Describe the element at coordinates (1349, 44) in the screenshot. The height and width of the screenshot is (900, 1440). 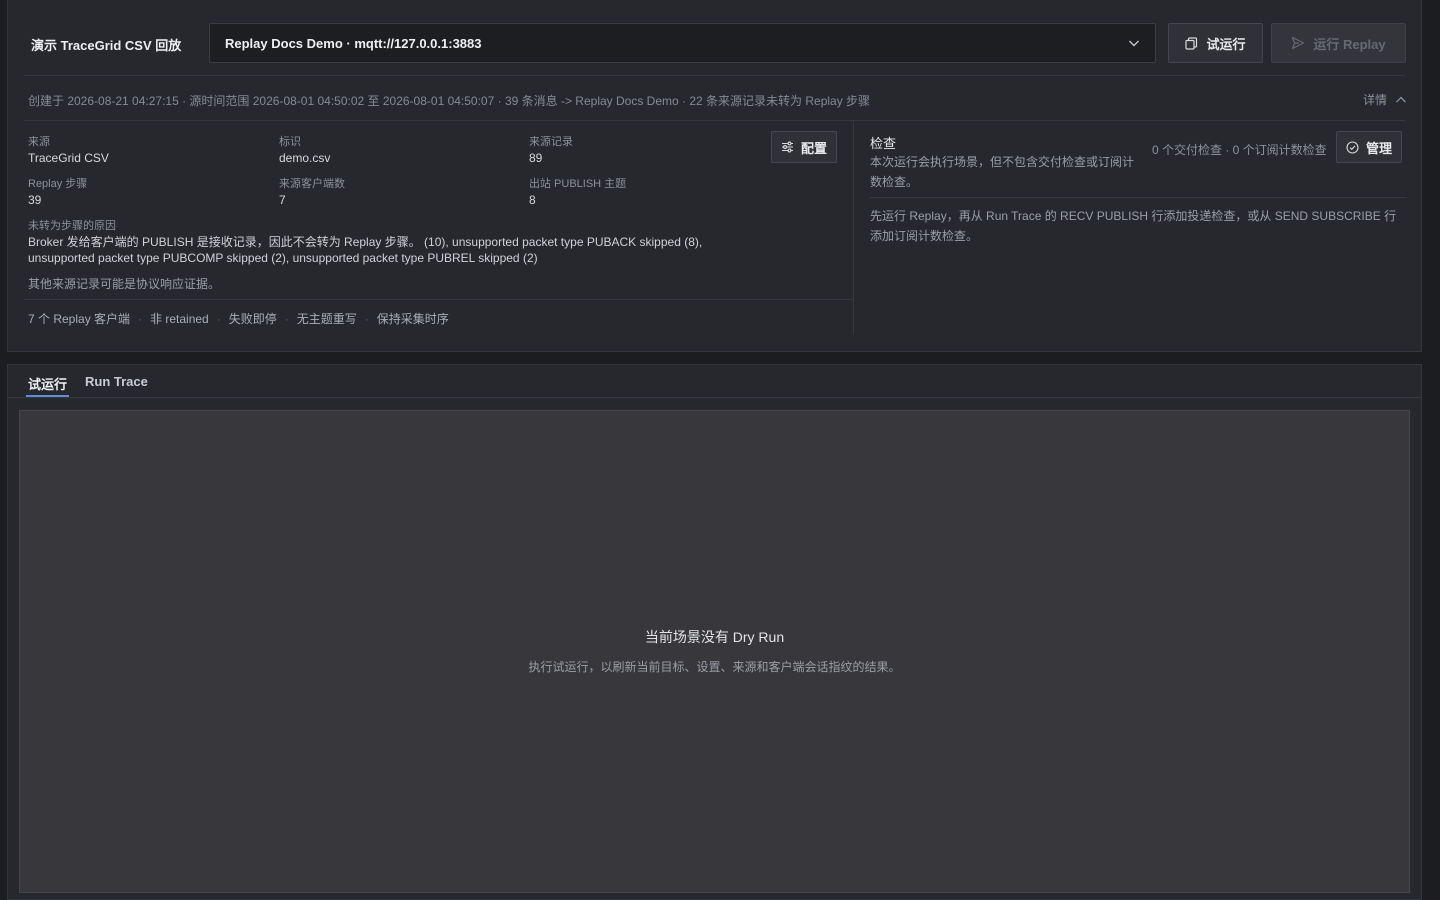
I see `run-replay-label: 运行 Replay` at that location.